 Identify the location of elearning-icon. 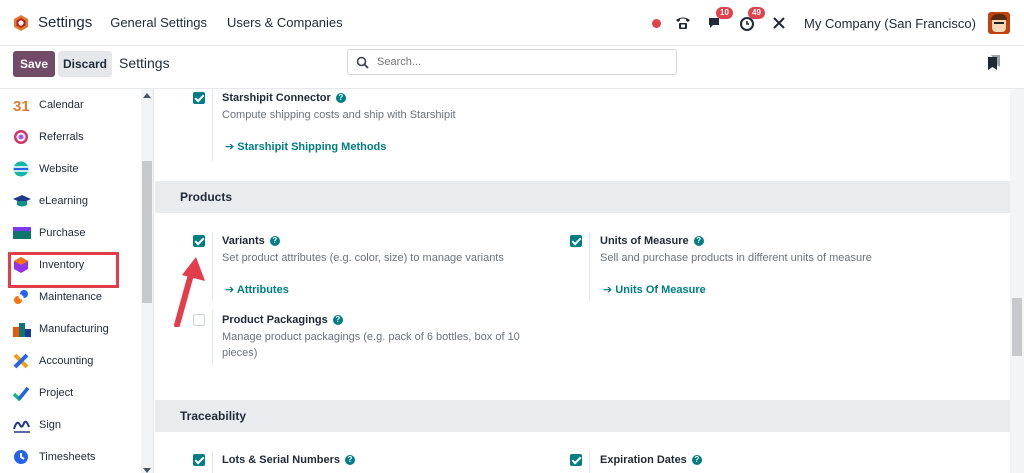
(22, 201).